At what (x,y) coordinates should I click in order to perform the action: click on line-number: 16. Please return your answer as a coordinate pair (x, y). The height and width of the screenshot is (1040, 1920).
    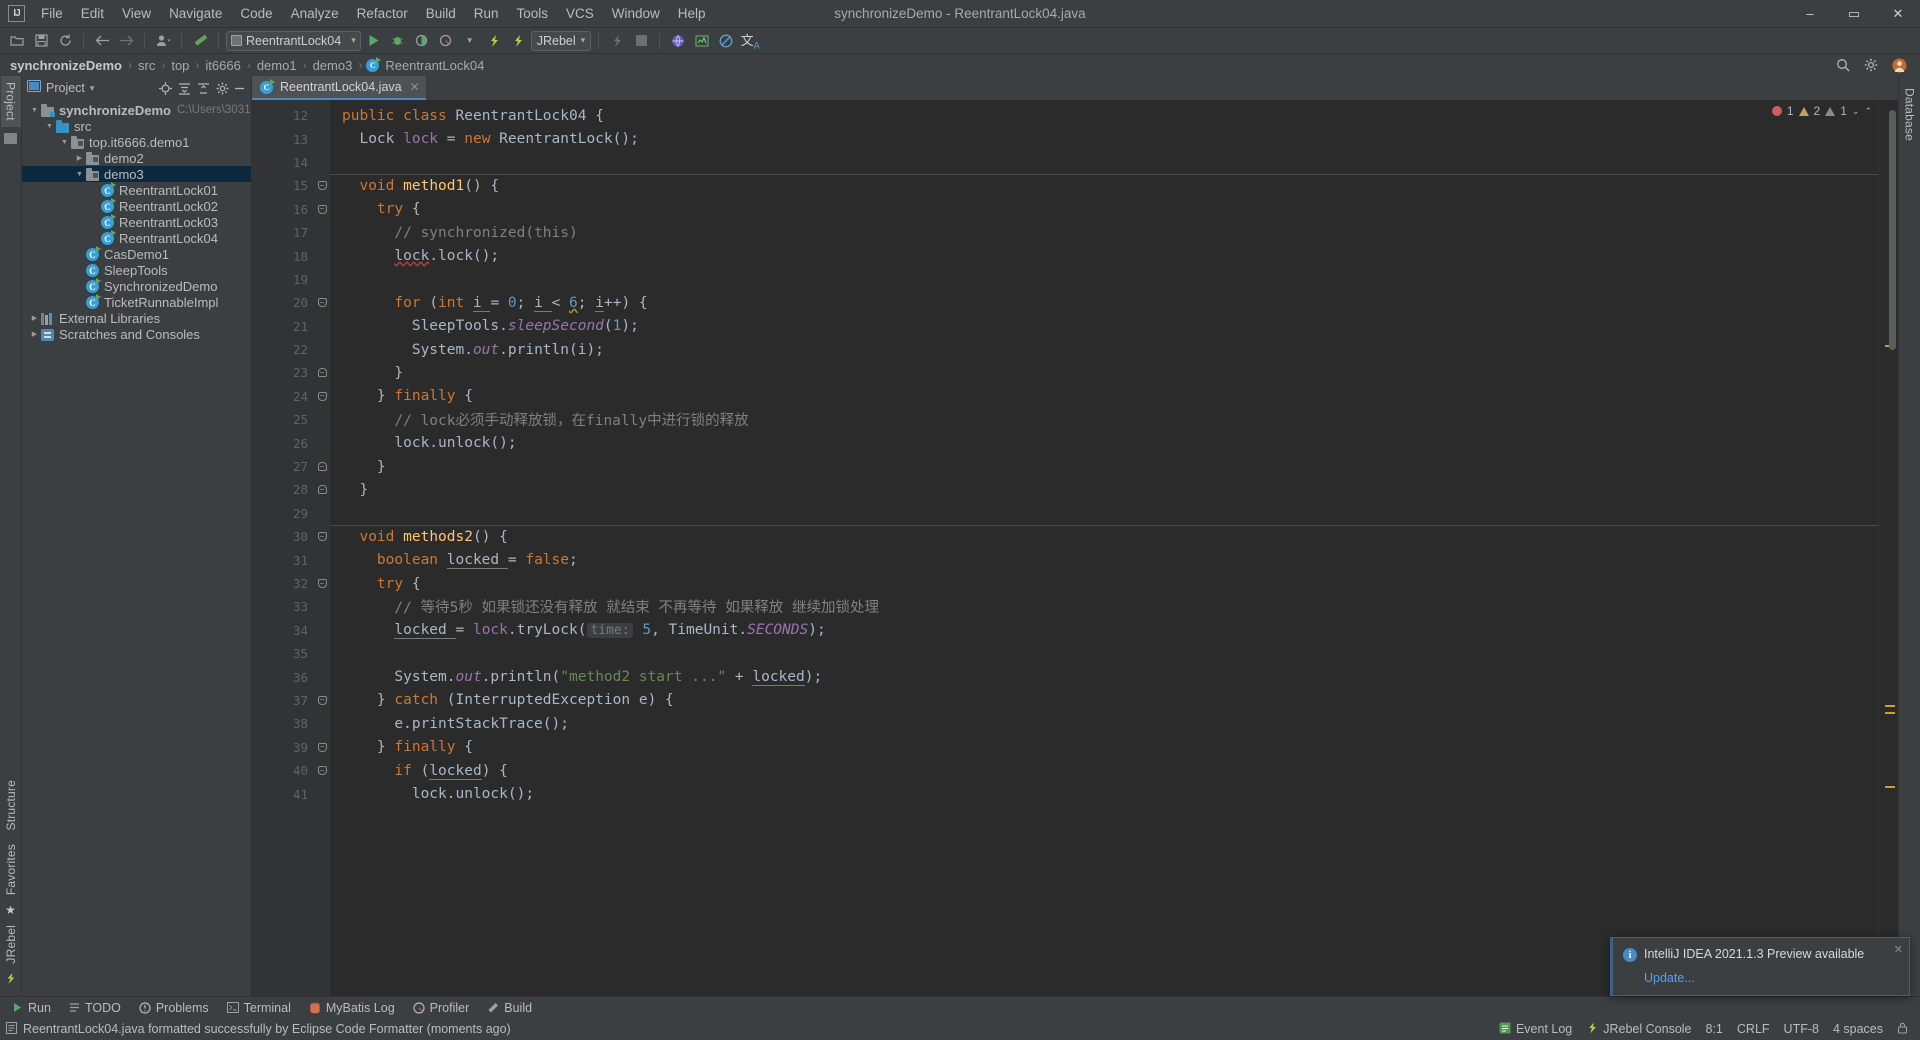
    Looking at the image, I should click on (283, 209).